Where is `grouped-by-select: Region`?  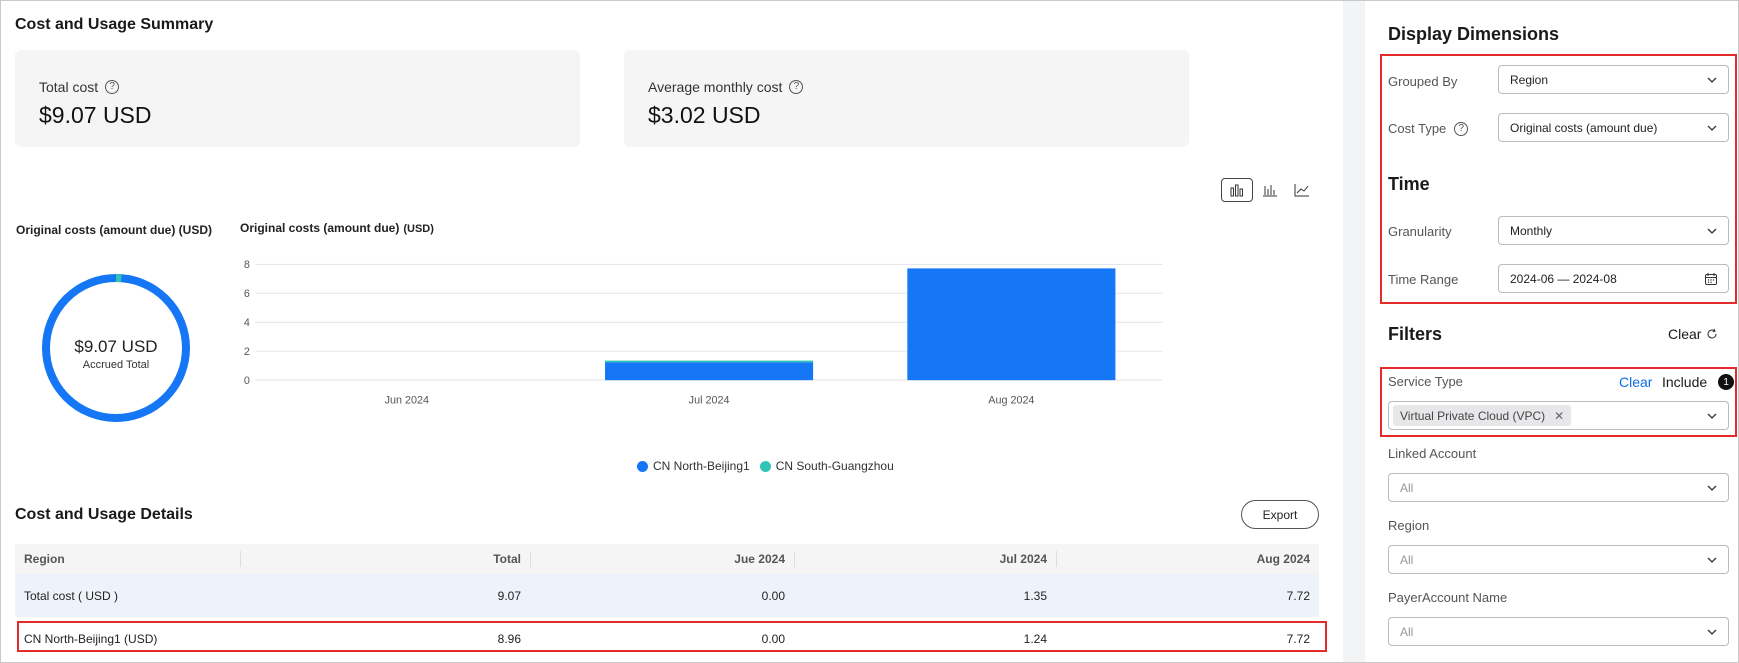 grouped-by-select: Region is located at coordinates (1613, 79).